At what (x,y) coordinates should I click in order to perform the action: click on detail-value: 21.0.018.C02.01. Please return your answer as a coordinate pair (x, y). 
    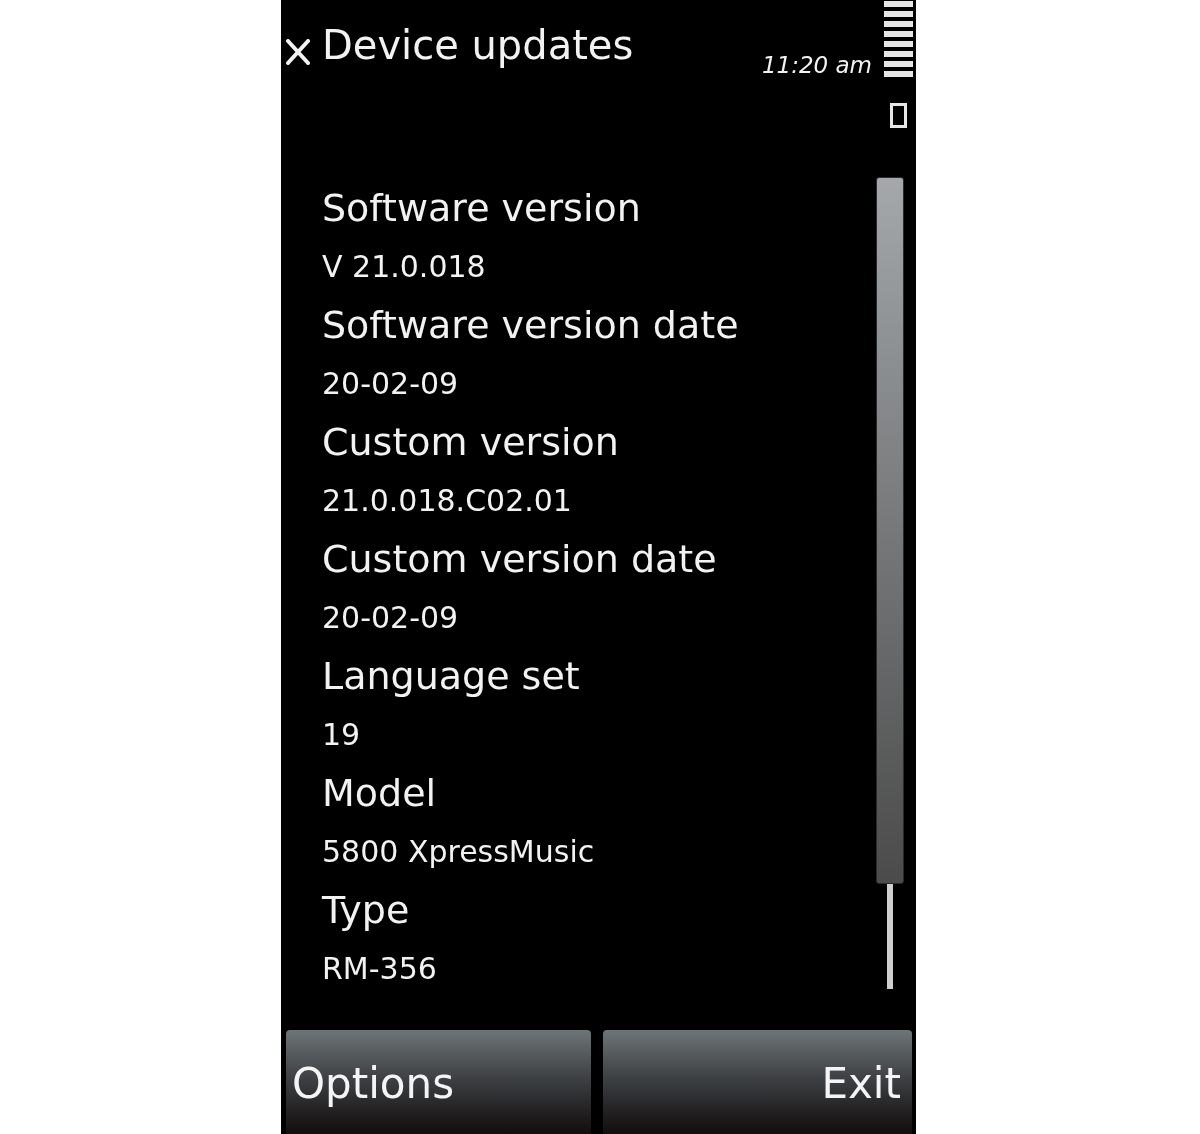
    Looking at the image, I should click on (447, 501).